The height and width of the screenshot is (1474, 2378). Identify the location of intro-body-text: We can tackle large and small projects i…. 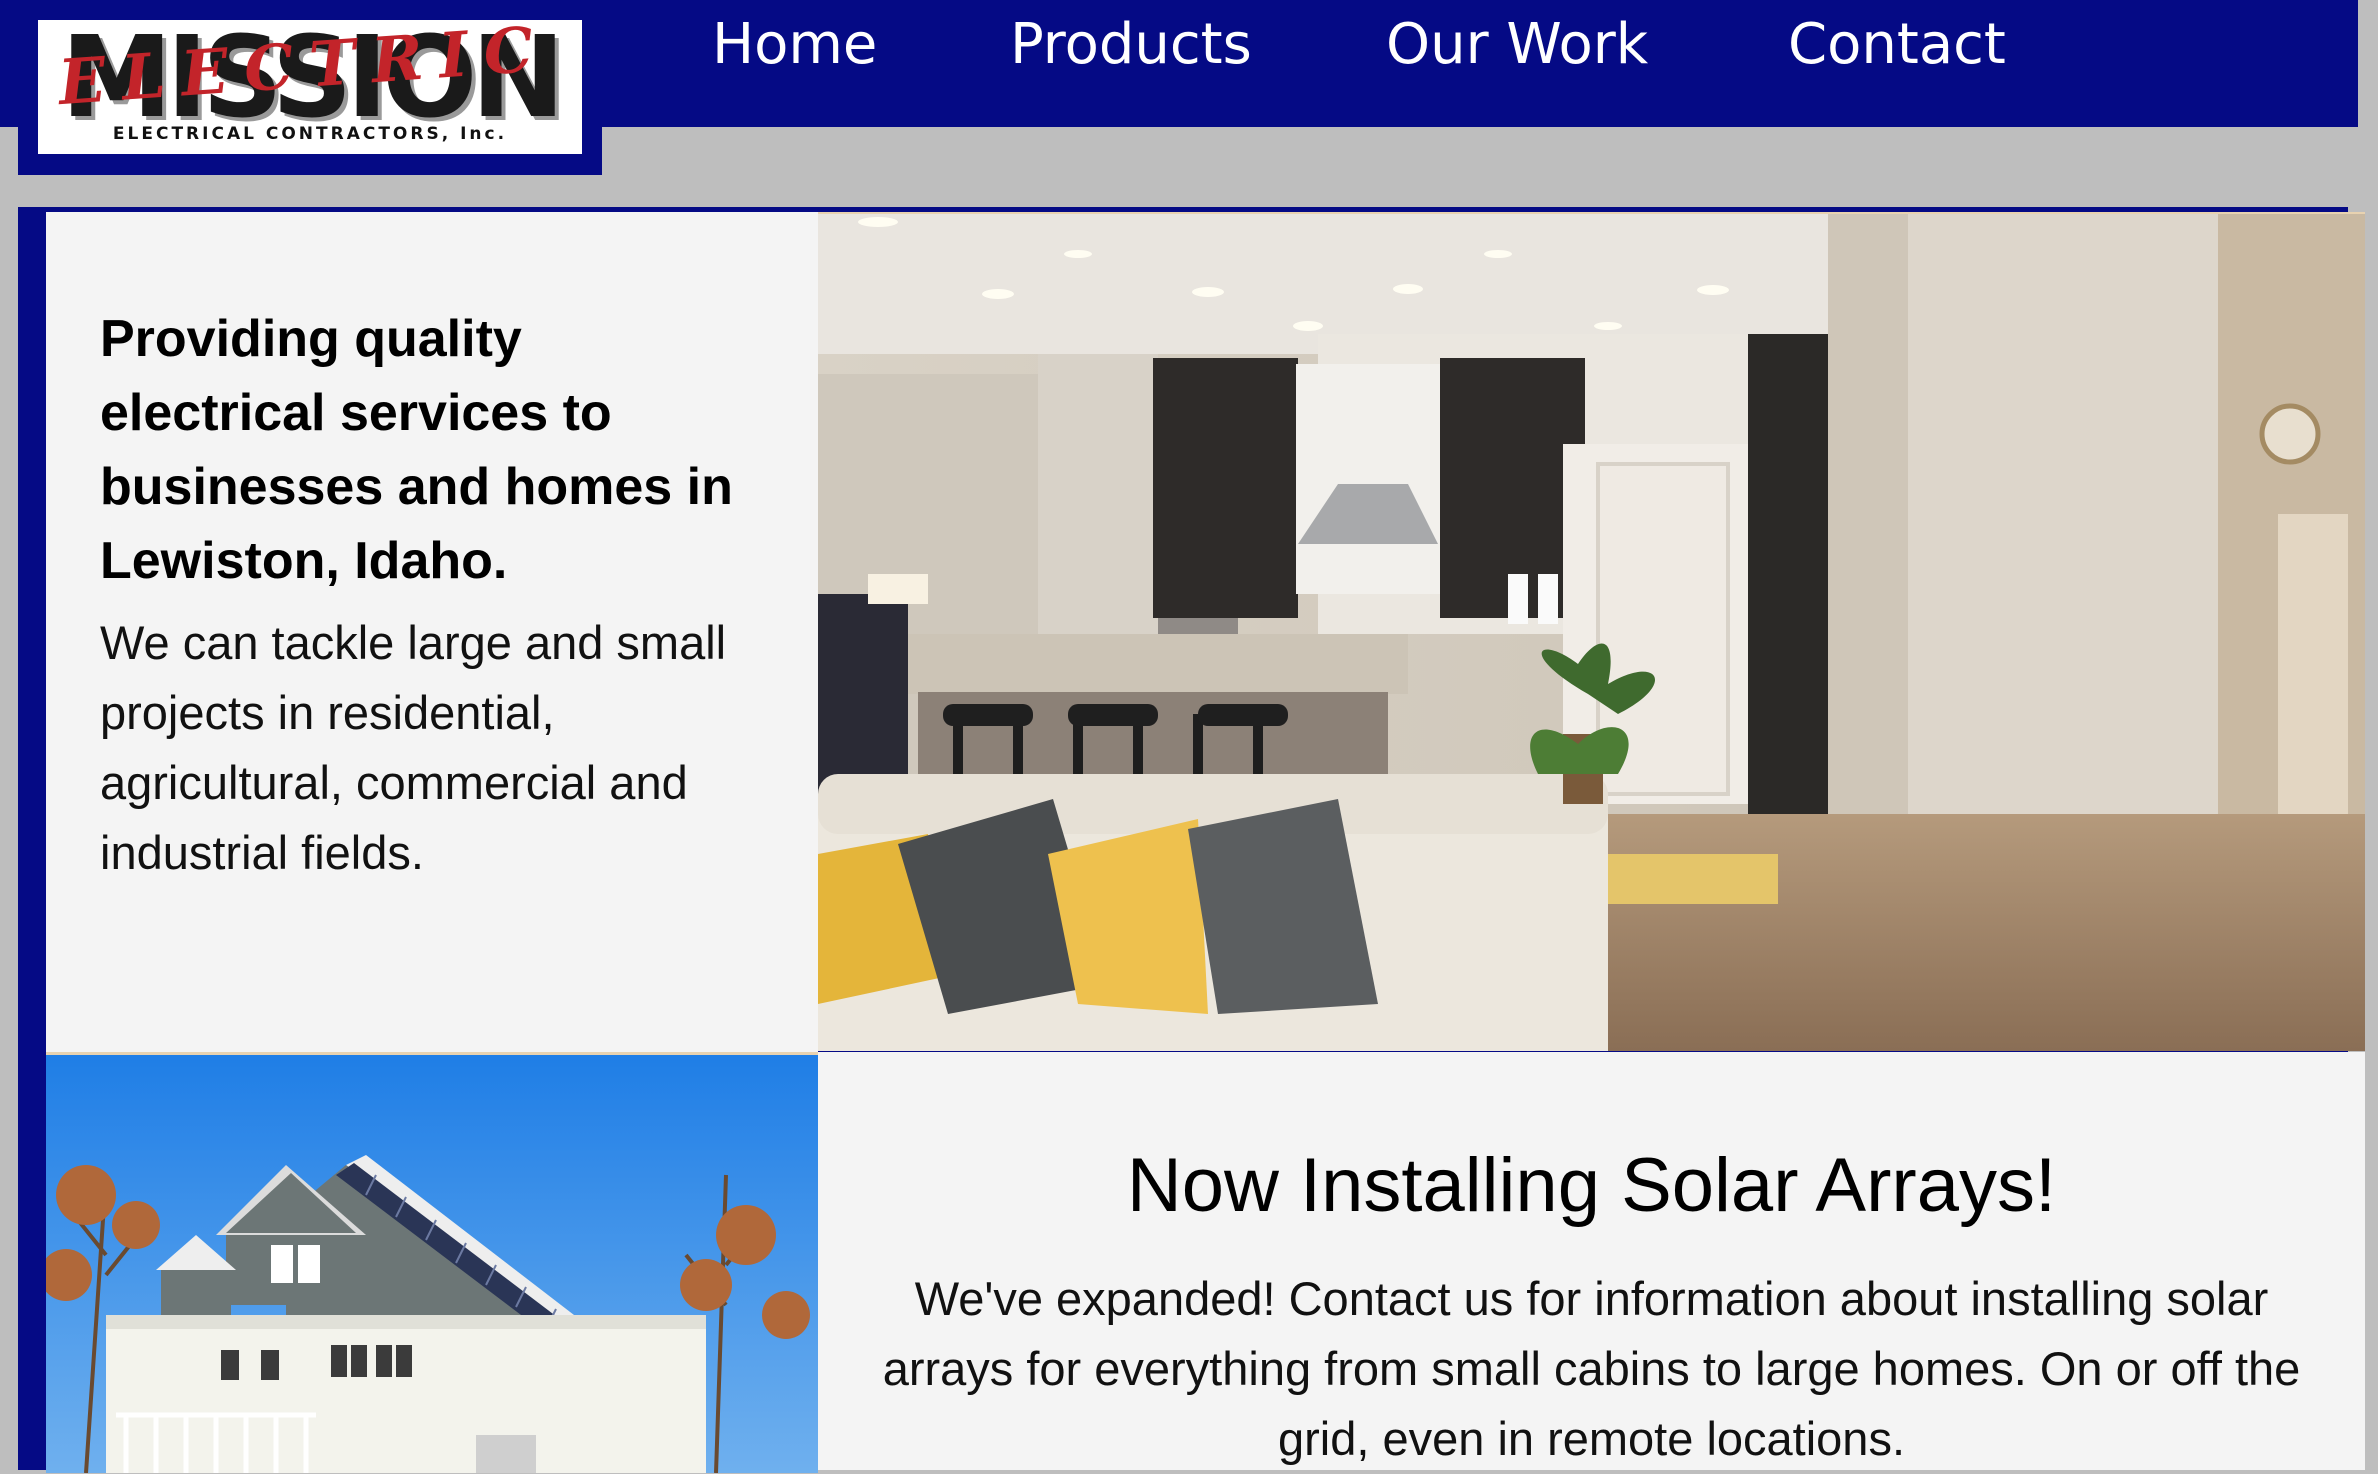
(413, 747).